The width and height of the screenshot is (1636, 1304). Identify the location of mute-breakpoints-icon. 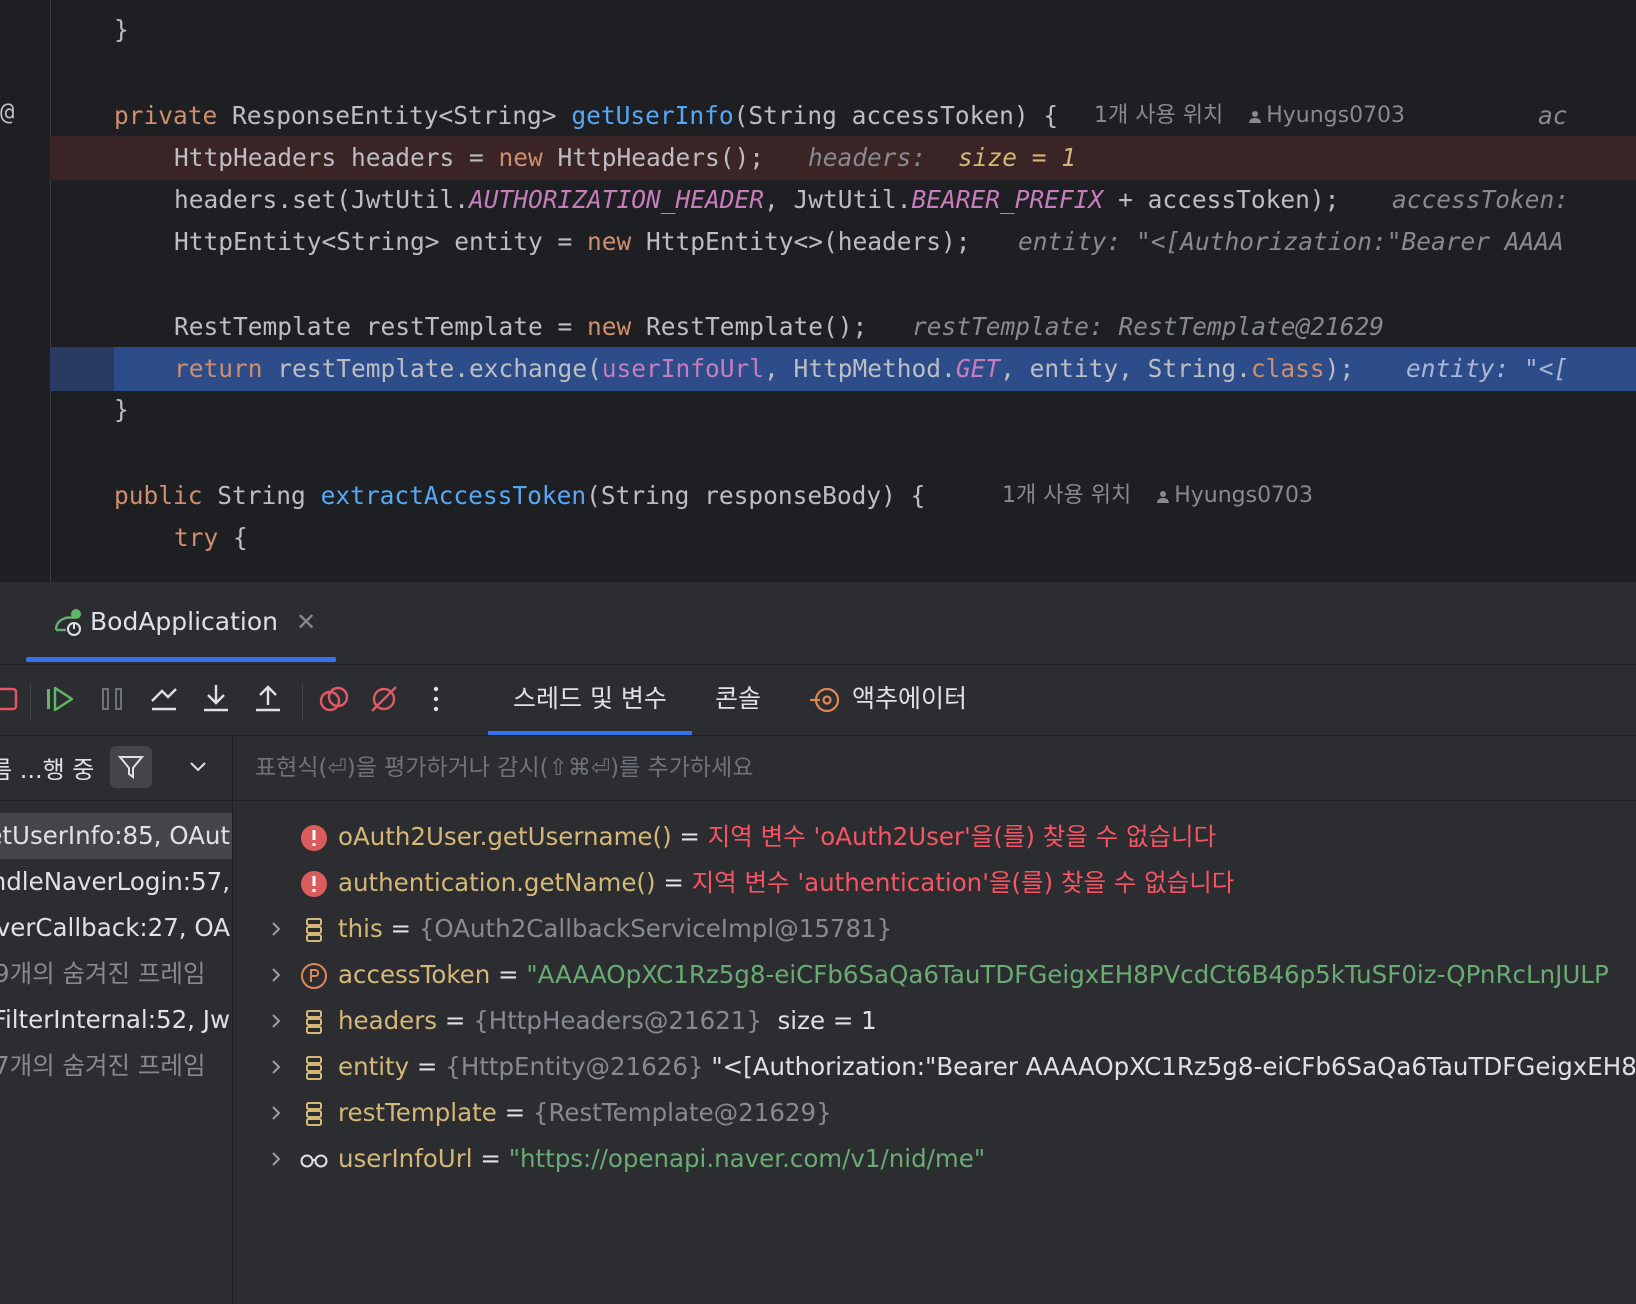
(384, 699).